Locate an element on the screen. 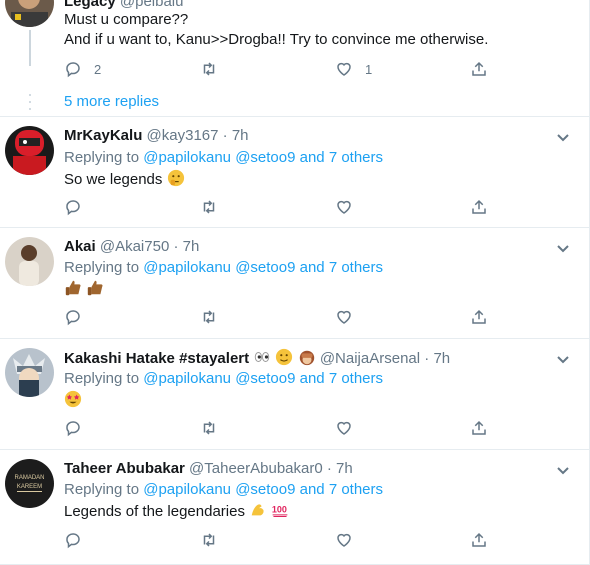 This screenshot has width=590, height=565. user-handle: @Akai750 is located at coordinates (134, 246).